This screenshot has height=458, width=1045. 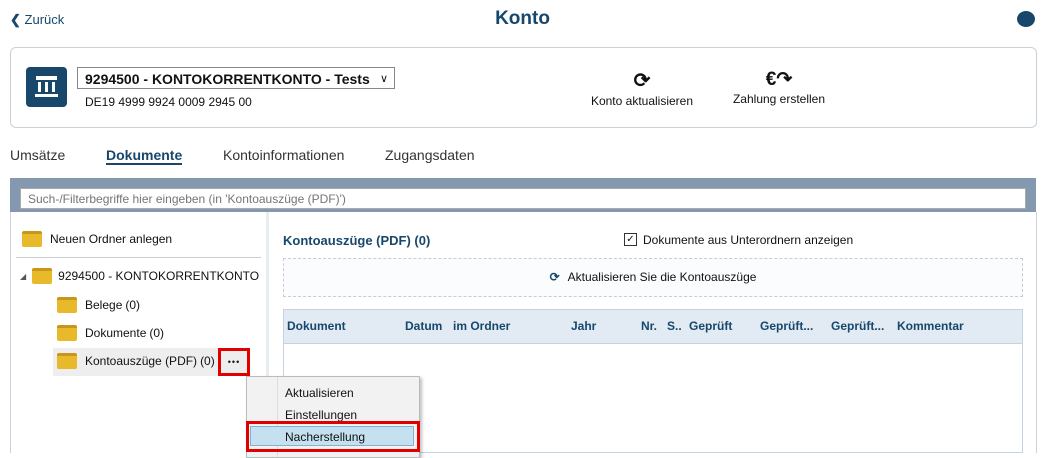 I want to click on col-datum: Datum, so click(x=423, y=326).